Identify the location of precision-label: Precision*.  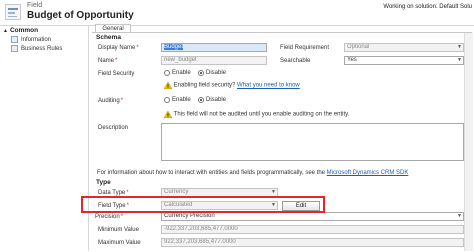
(109, 217).